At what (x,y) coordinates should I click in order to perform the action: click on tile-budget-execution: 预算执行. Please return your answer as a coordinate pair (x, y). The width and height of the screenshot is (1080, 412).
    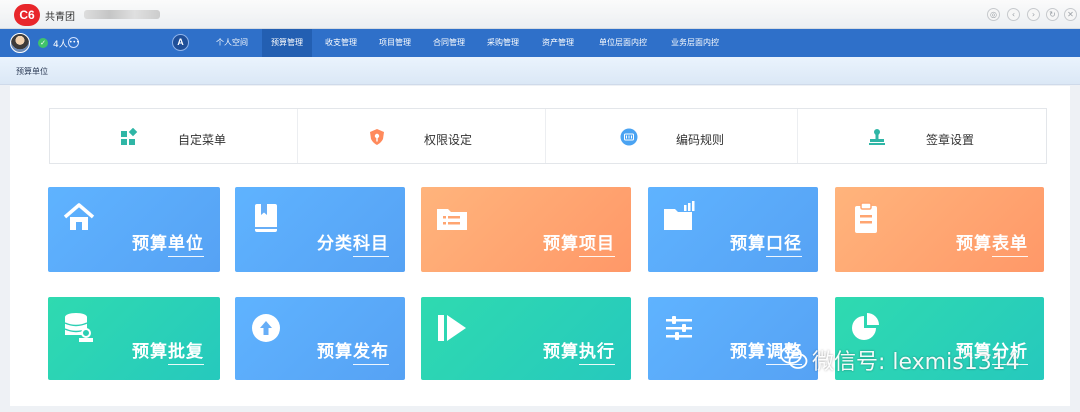
    Looking at the image, I should click on (526, 338).